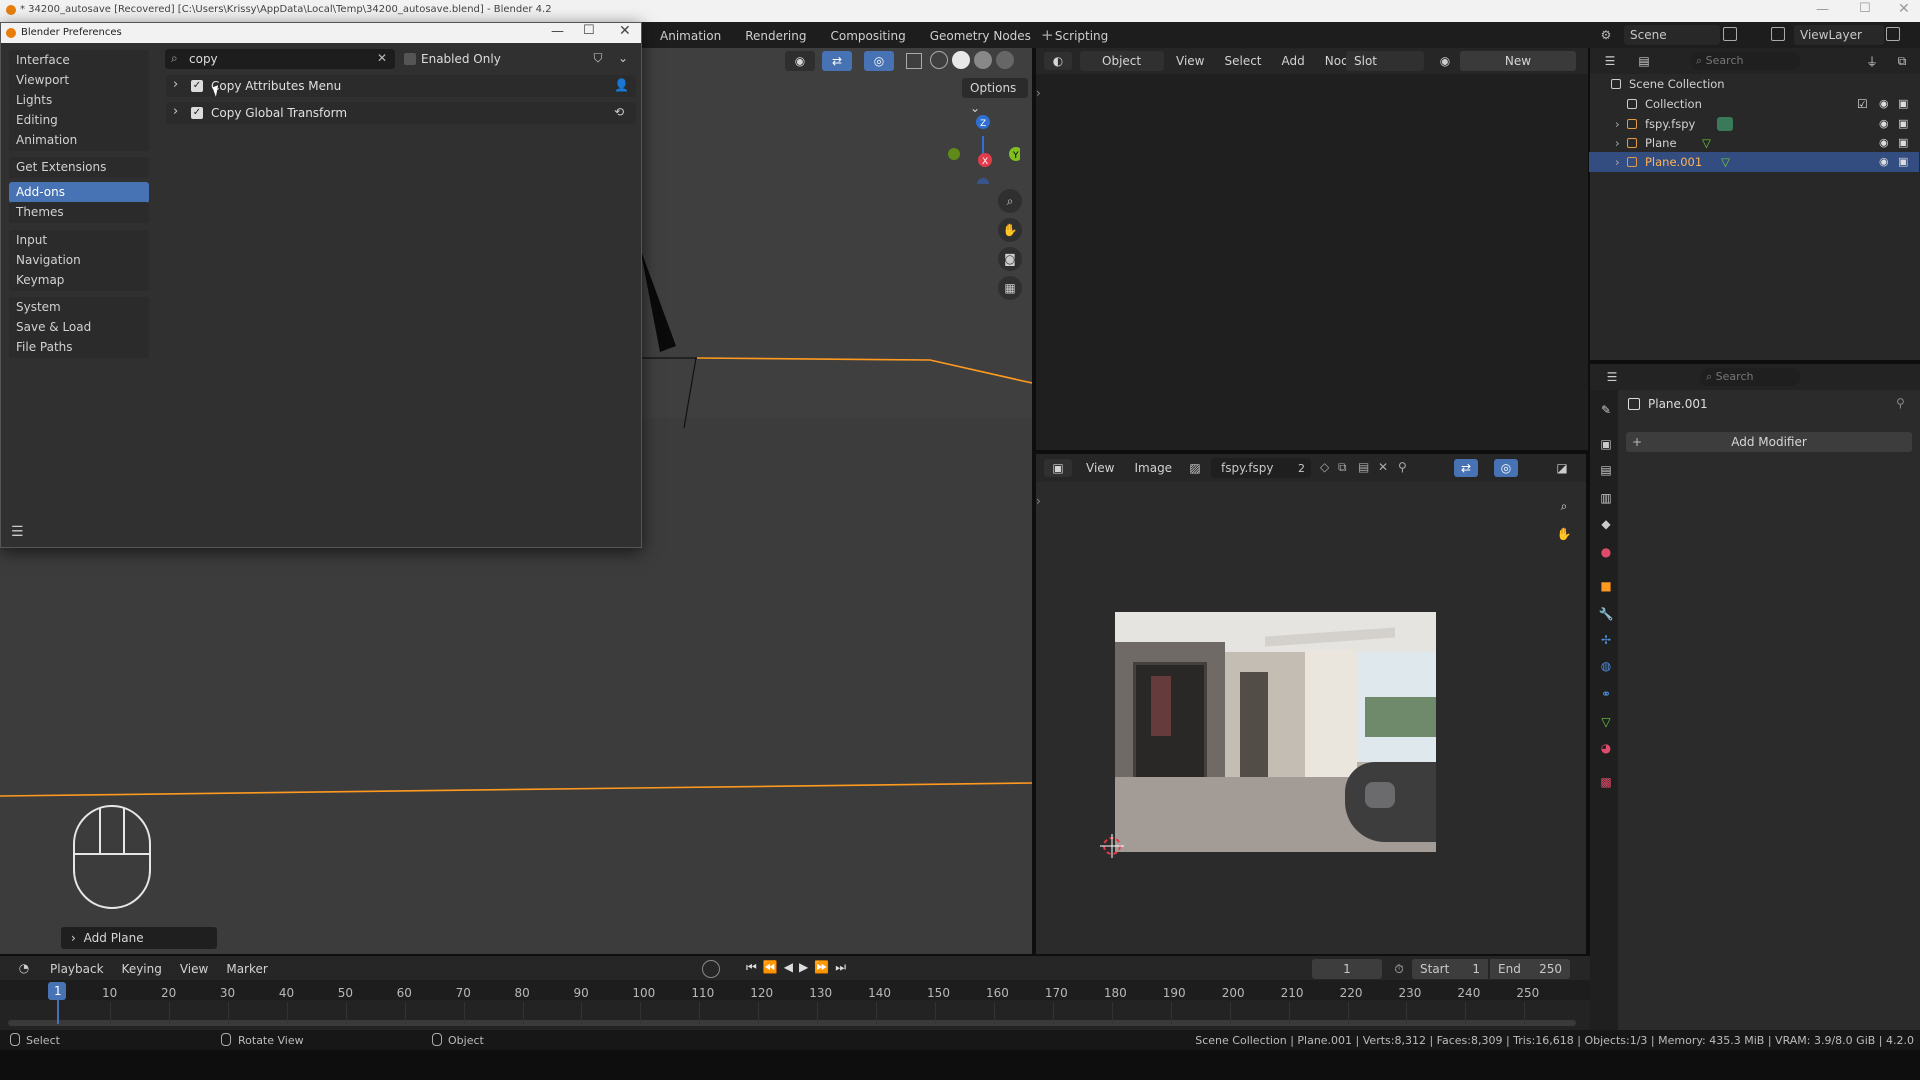 This screenshot has height=1080, width=1920. Describe the element at coordinates (1904, 9) in the screenshot. I see `window-close-button: ✕` at that location.